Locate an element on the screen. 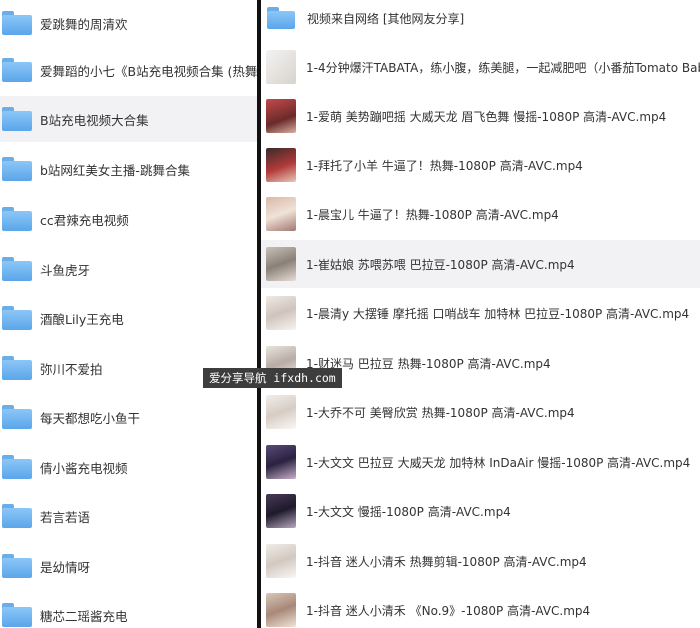 This screenshot has width=700, height=628. file-row: 1-大乔不可 美臀欣赏 热舞-1080P 高清-AVC.mp4 is located at coordinates (480, 412).